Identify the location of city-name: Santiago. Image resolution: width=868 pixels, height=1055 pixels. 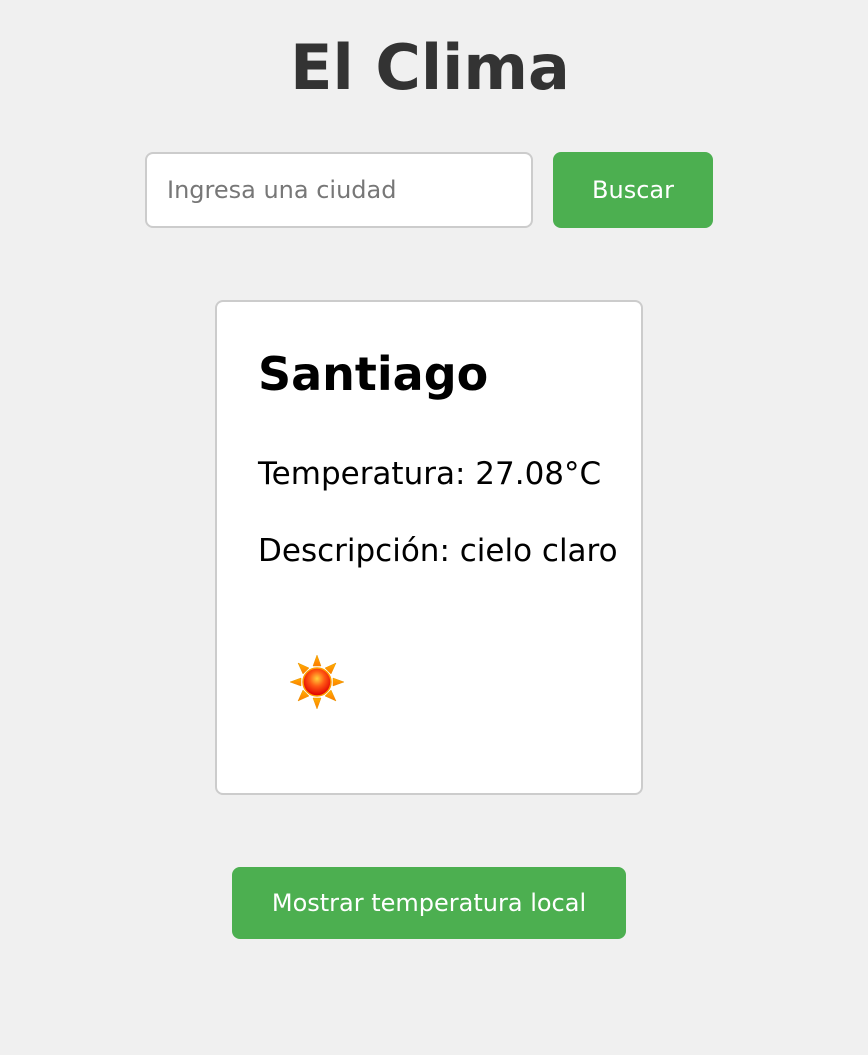
(373, 374).